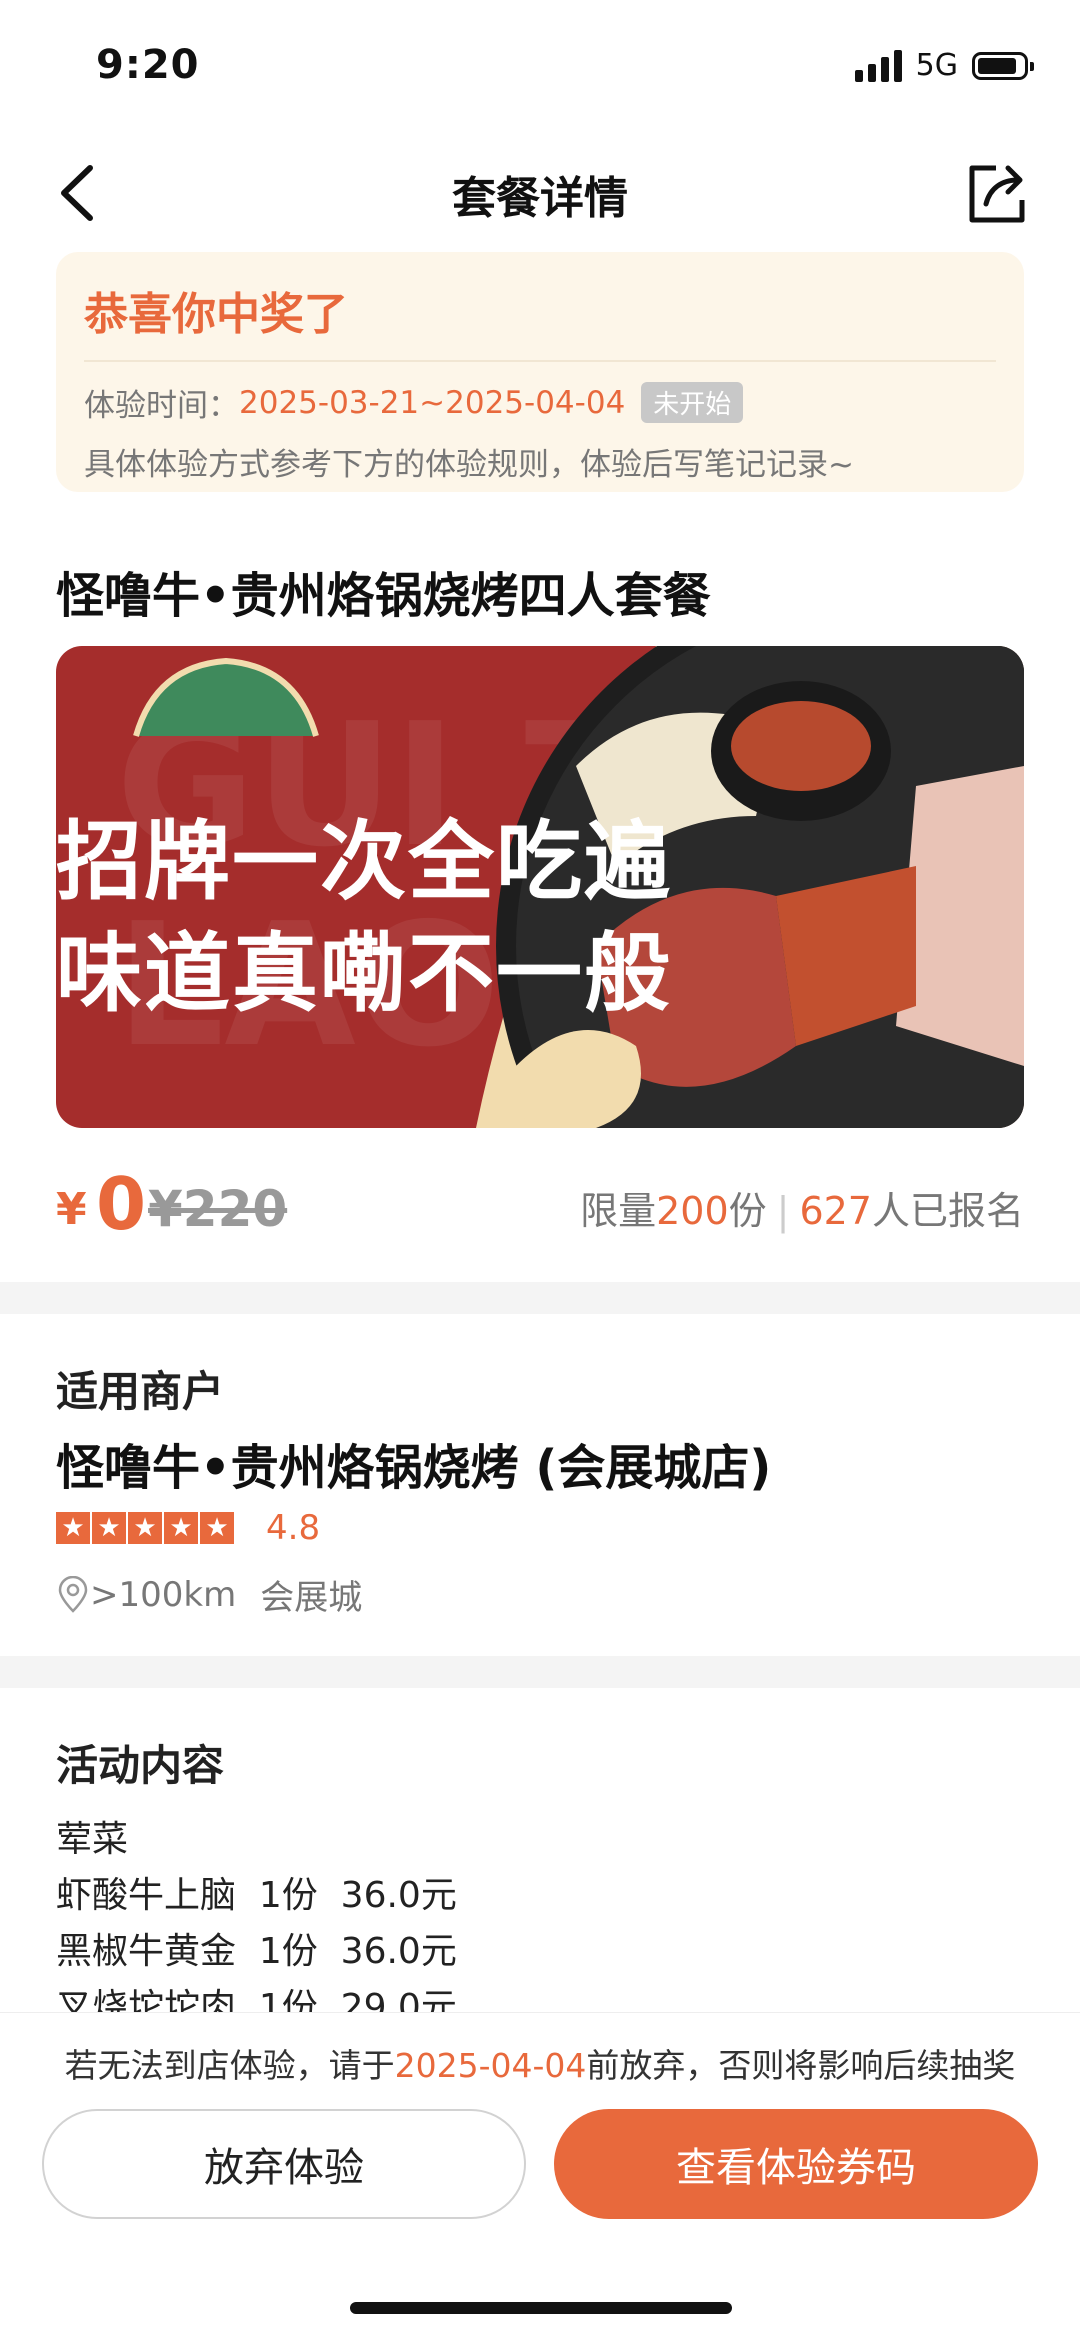 The image size is (1080, 2338). I want to click on distance: >100km, so click(163, 1594).